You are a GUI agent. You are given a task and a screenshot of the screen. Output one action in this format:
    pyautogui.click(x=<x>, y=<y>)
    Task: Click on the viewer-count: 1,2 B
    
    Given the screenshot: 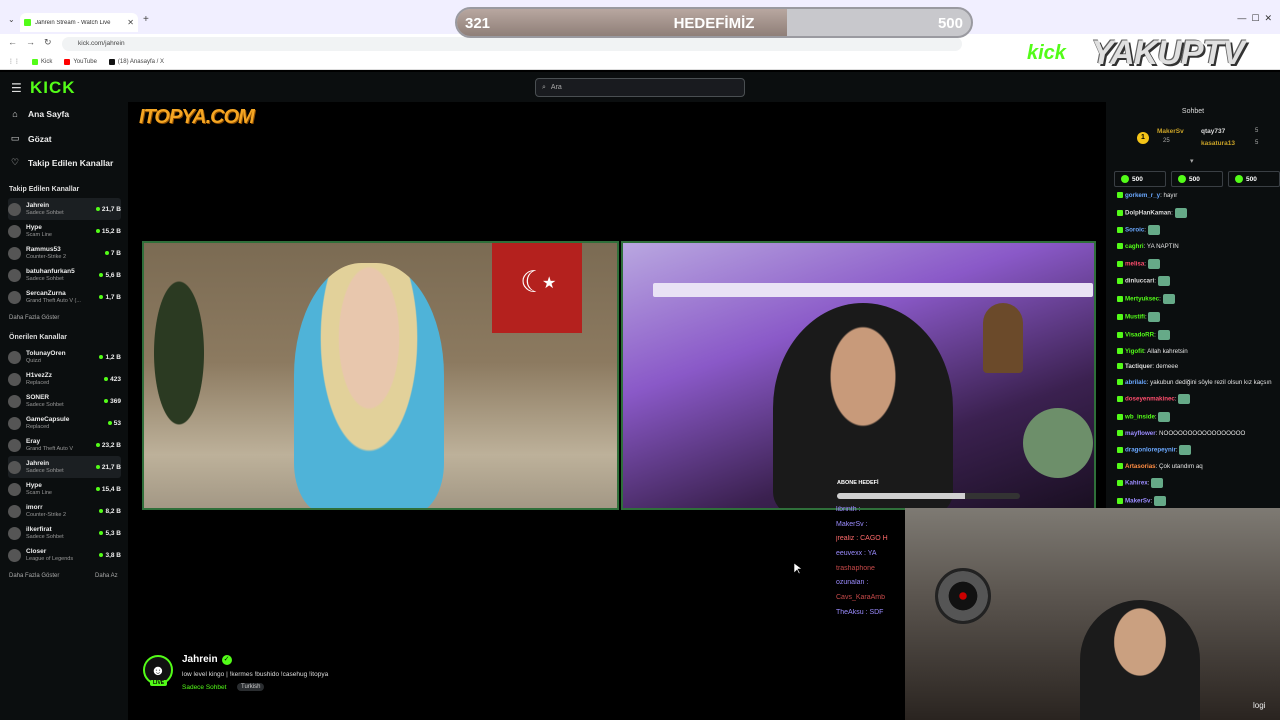 What is the action you would take?
    pyautogui.click(x=110, y=357)
    